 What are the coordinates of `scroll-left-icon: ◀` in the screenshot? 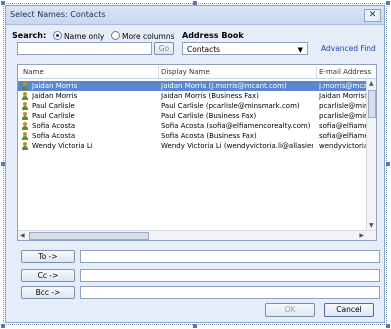 It's located at (22, 235).